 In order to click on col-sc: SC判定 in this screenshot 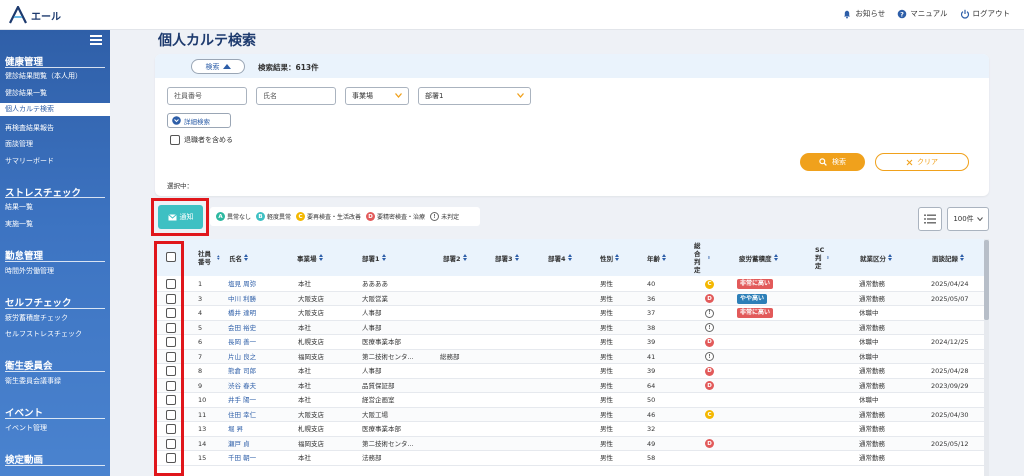, I will do `click(822, 257)`.